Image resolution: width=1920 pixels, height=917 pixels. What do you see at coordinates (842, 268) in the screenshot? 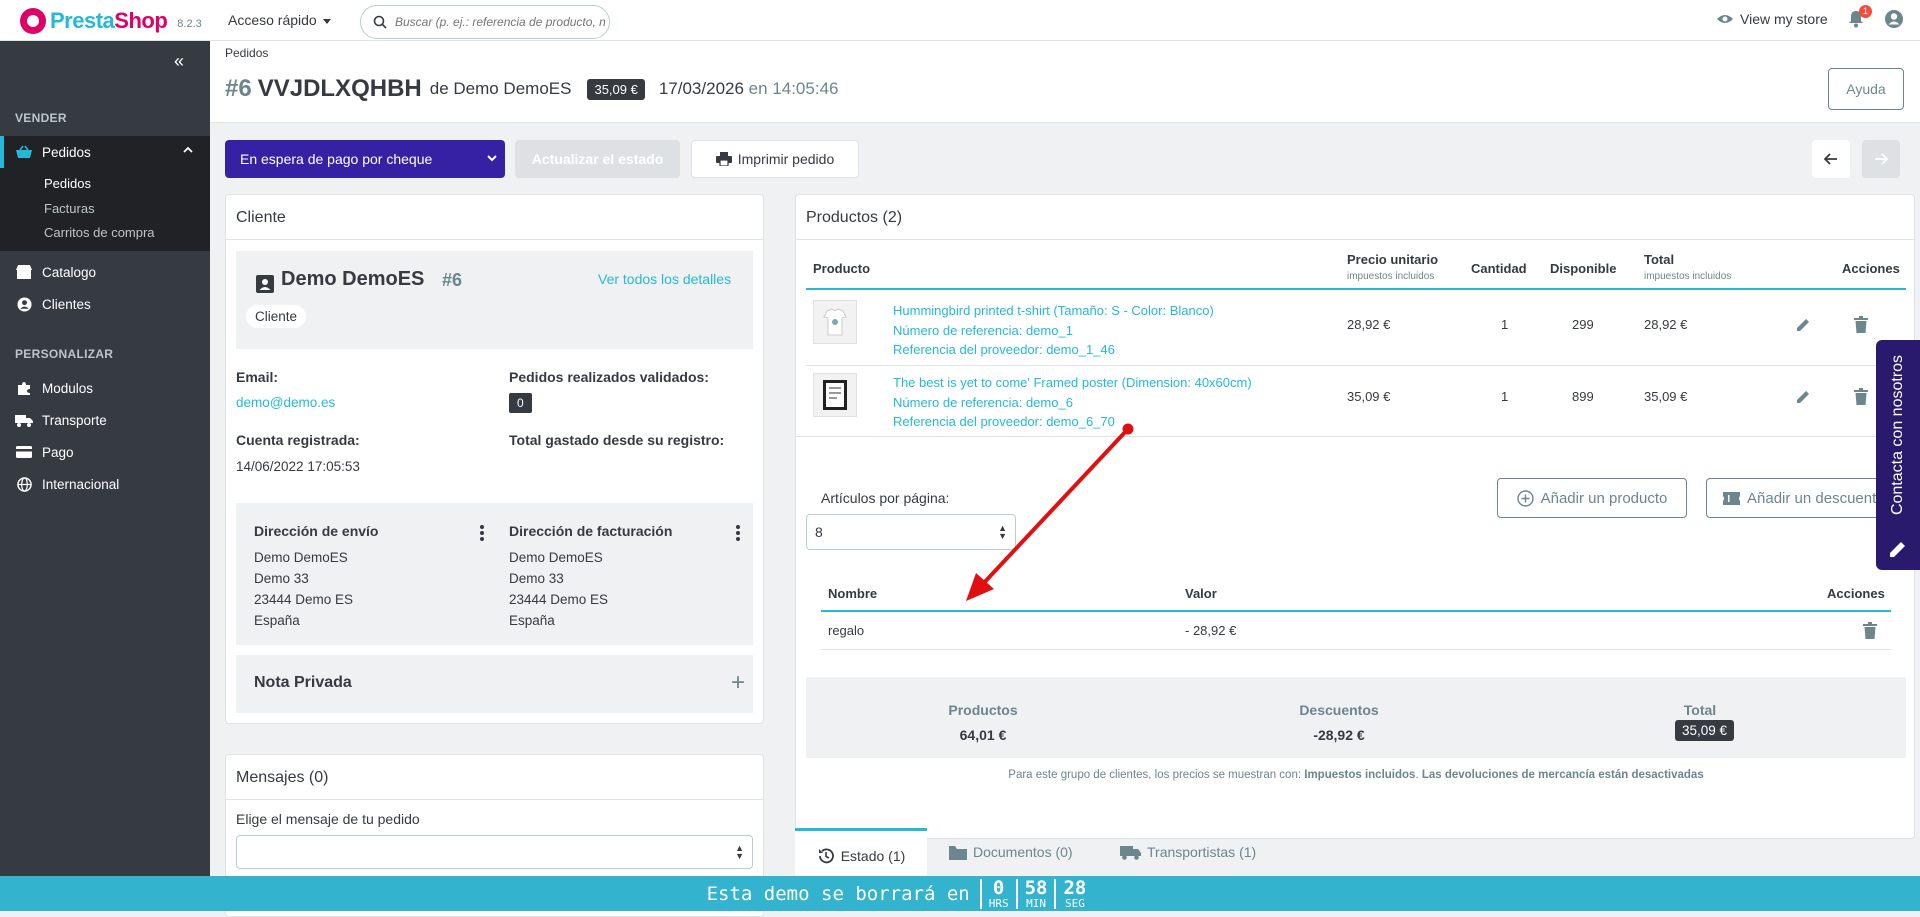
I see `col-product: Producto` at bounding box center [842, 268].